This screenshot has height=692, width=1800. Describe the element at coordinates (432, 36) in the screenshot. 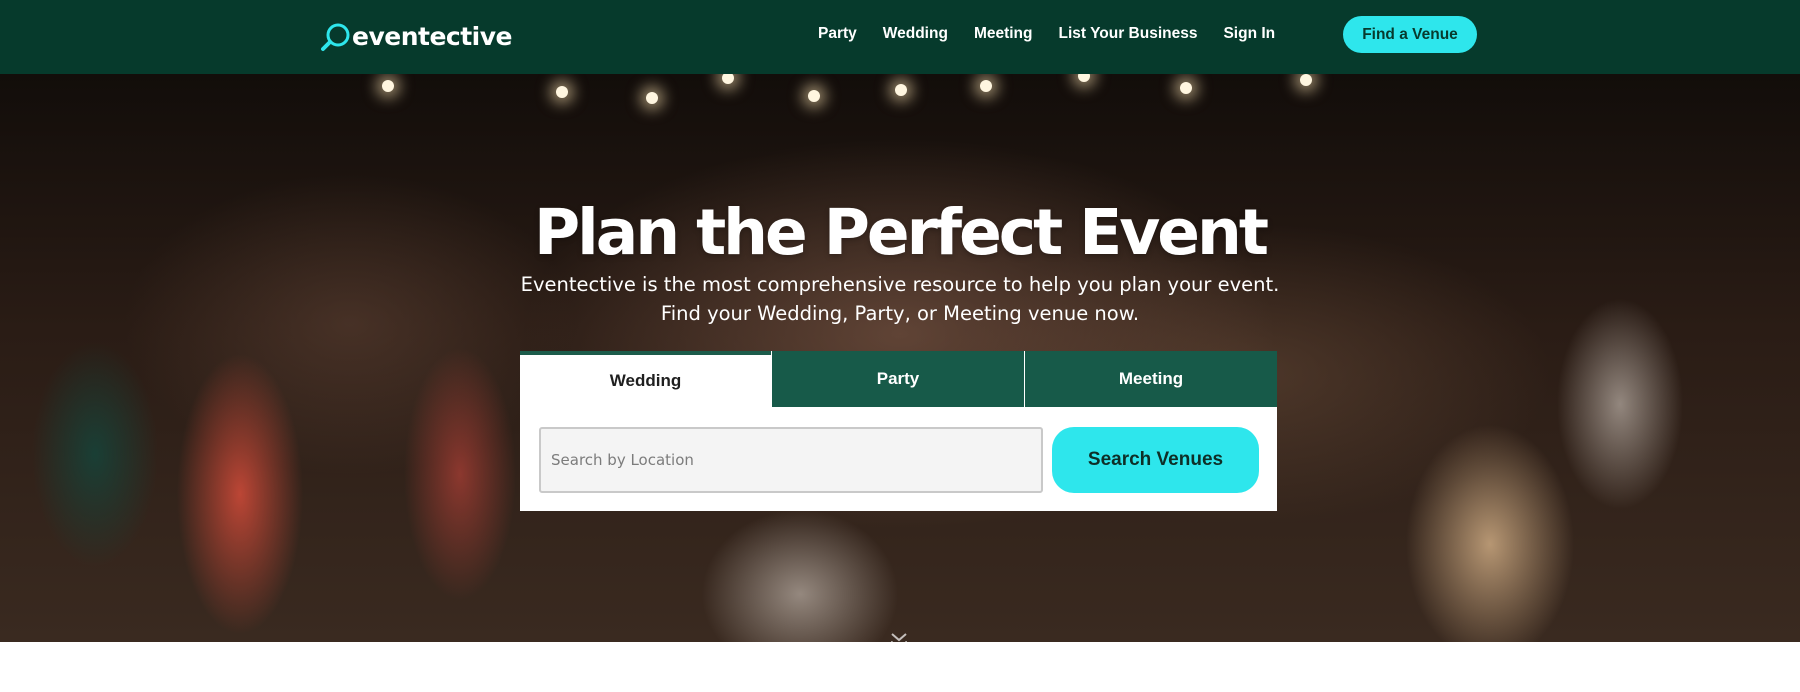

I see `logo-text: eventective` at that location.